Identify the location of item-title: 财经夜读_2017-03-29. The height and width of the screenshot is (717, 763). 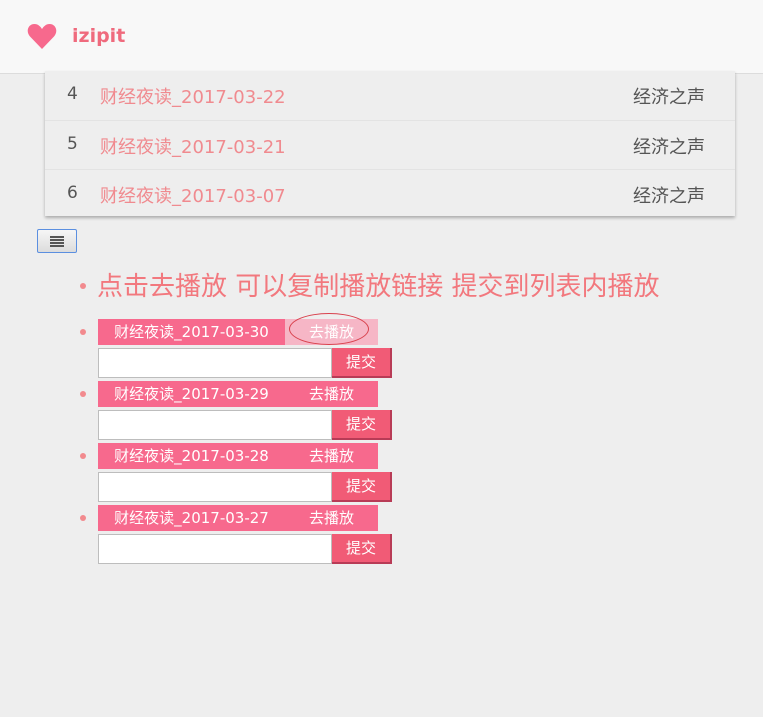
(191, 394).